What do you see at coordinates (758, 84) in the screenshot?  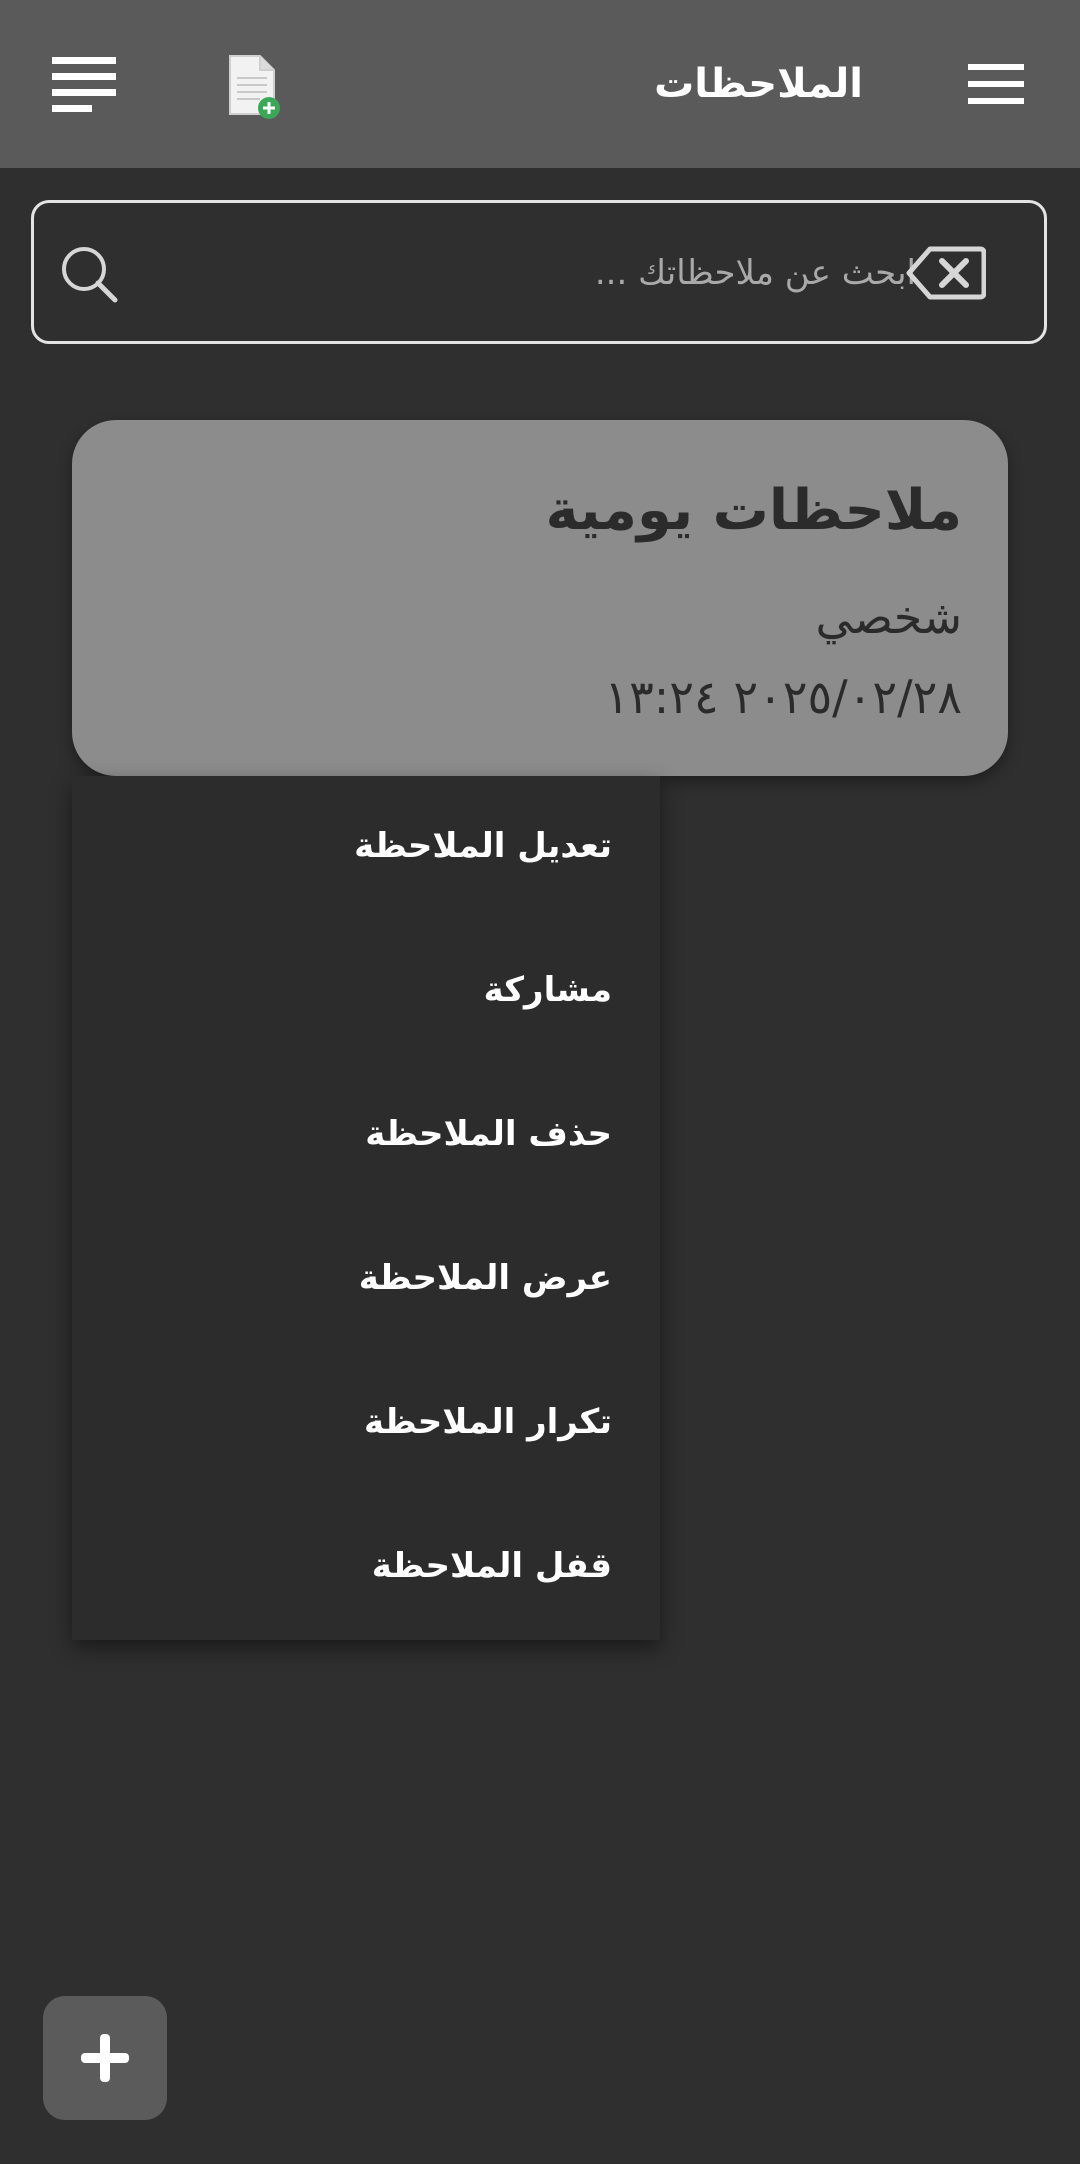 I see `page-title: الملاحظات` at bounding box center [758, 84].